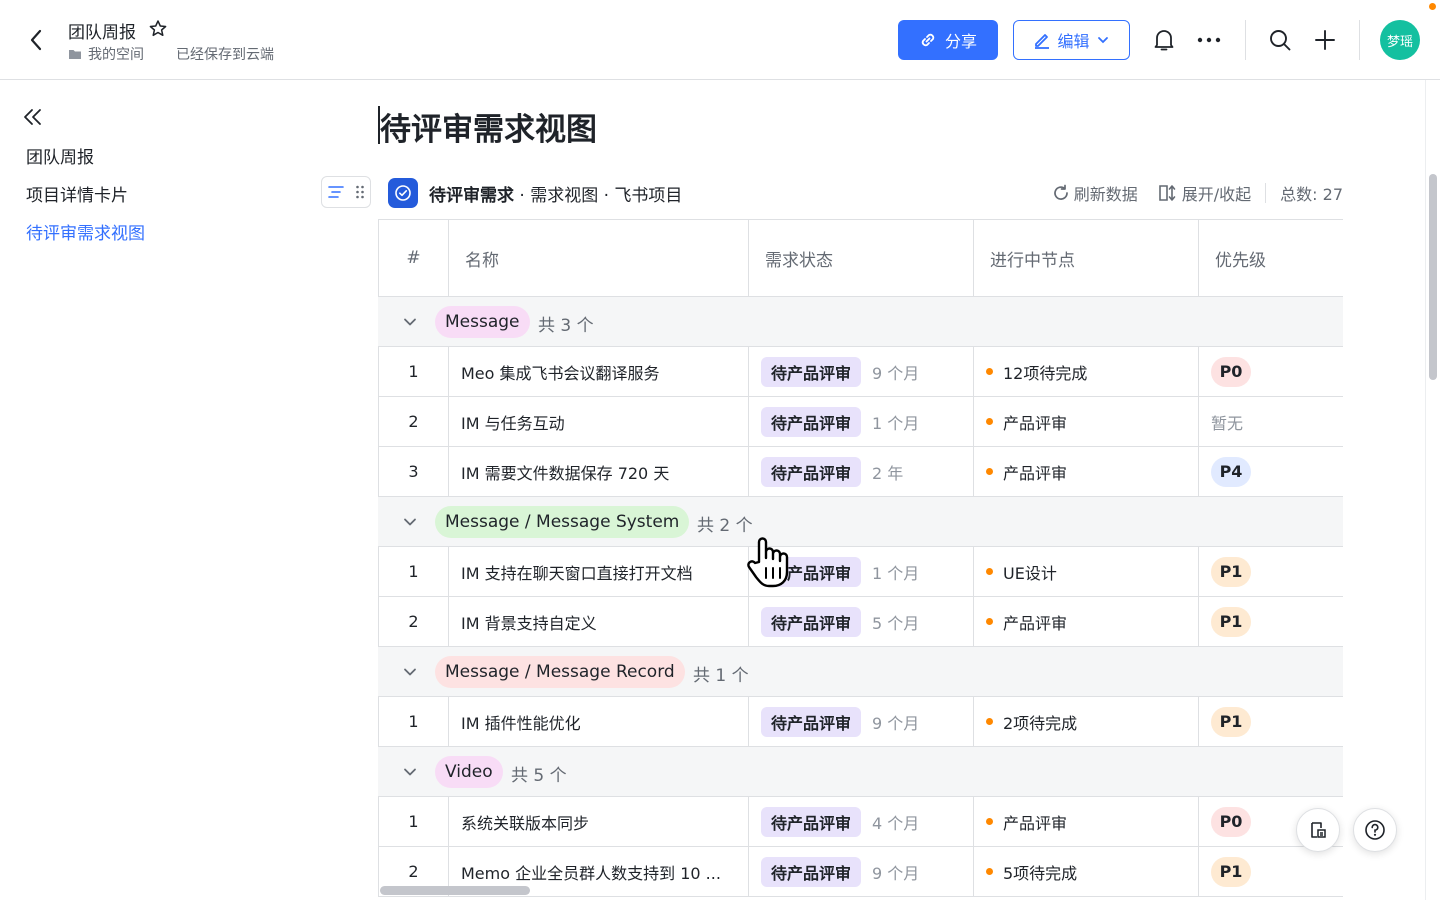  Describe the element at coordinates (598, 258) in the screenshot. I see `column-header-name: 名称` at that location.